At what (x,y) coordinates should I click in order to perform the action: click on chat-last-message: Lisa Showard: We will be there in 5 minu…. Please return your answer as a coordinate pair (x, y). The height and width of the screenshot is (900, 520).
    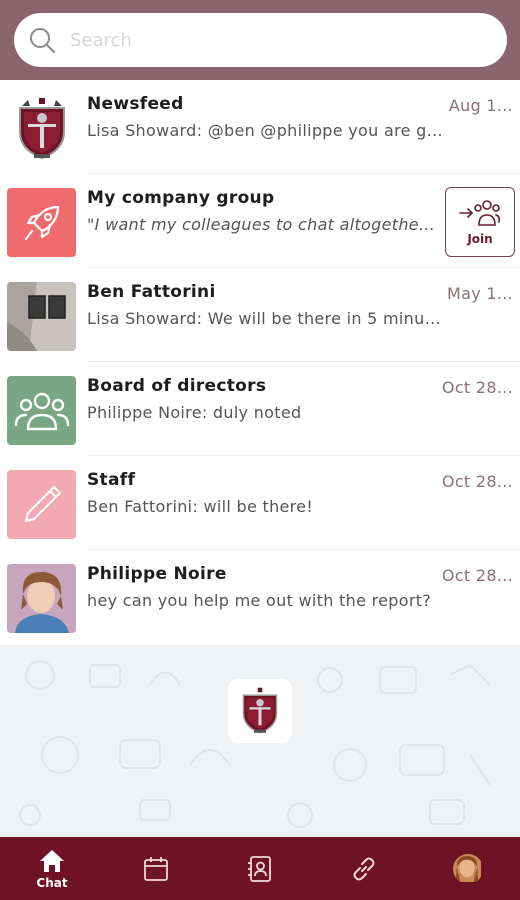
    Looking at the image, I should click on (267, 318).